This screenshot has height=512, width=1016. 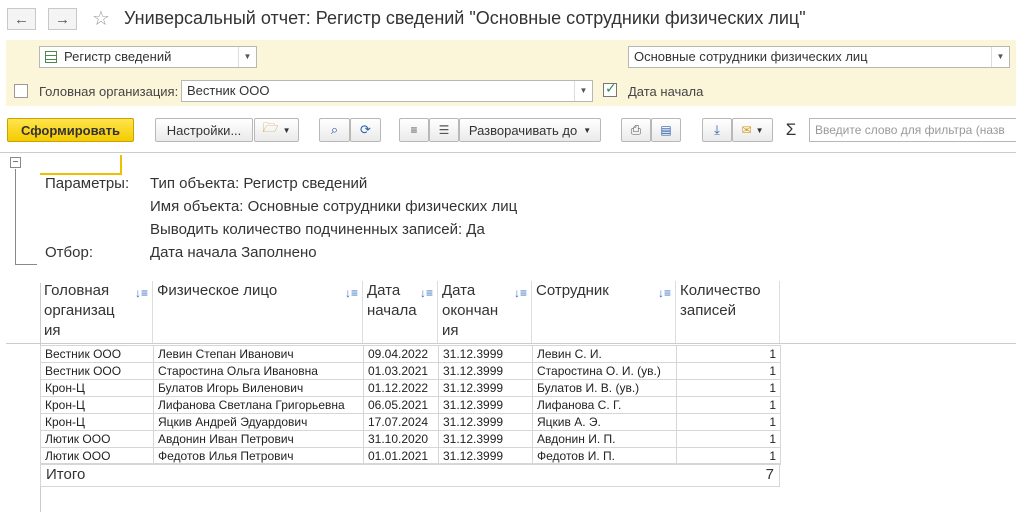 I want to click on cell-start-date: 01.12.2022, so click(x=401, y=388).